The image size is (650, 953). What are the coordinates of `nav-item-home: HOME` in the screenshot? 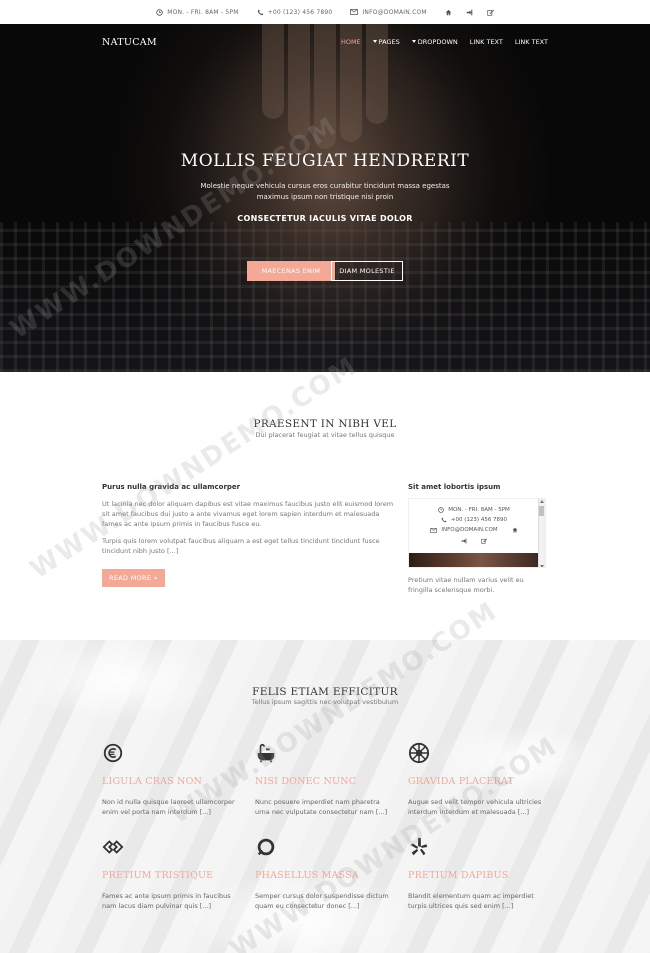 It's located at (351, 42).